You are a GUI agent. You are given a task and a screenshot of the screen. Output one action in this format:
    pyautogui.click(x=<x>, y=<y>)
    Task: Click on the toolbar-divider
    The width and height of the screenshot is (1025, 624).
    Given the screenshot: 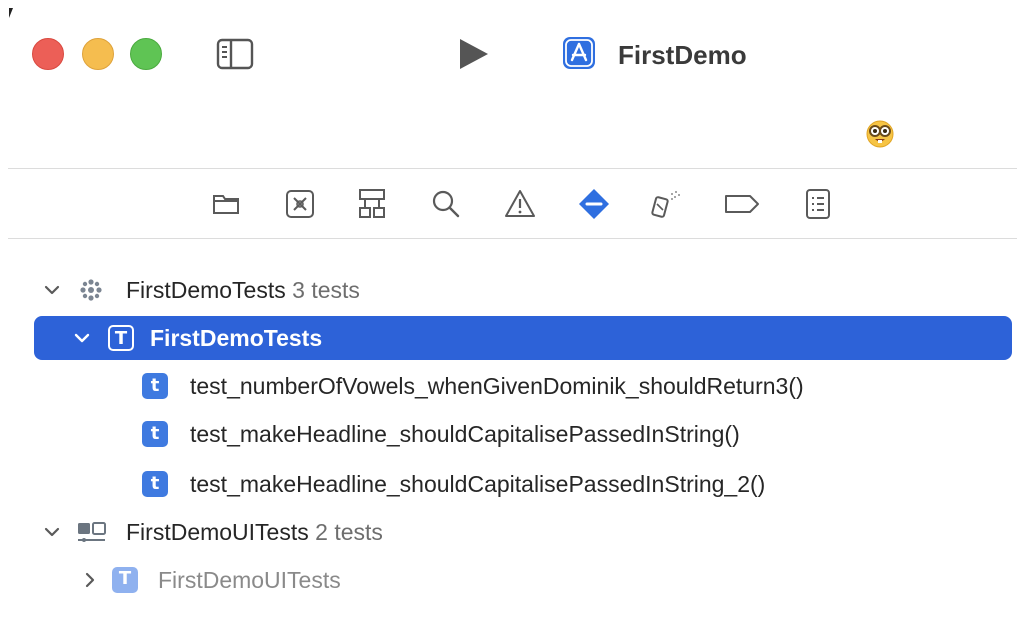 What is the action you would take?
    pyautogui.click(x=512, y=168)
    